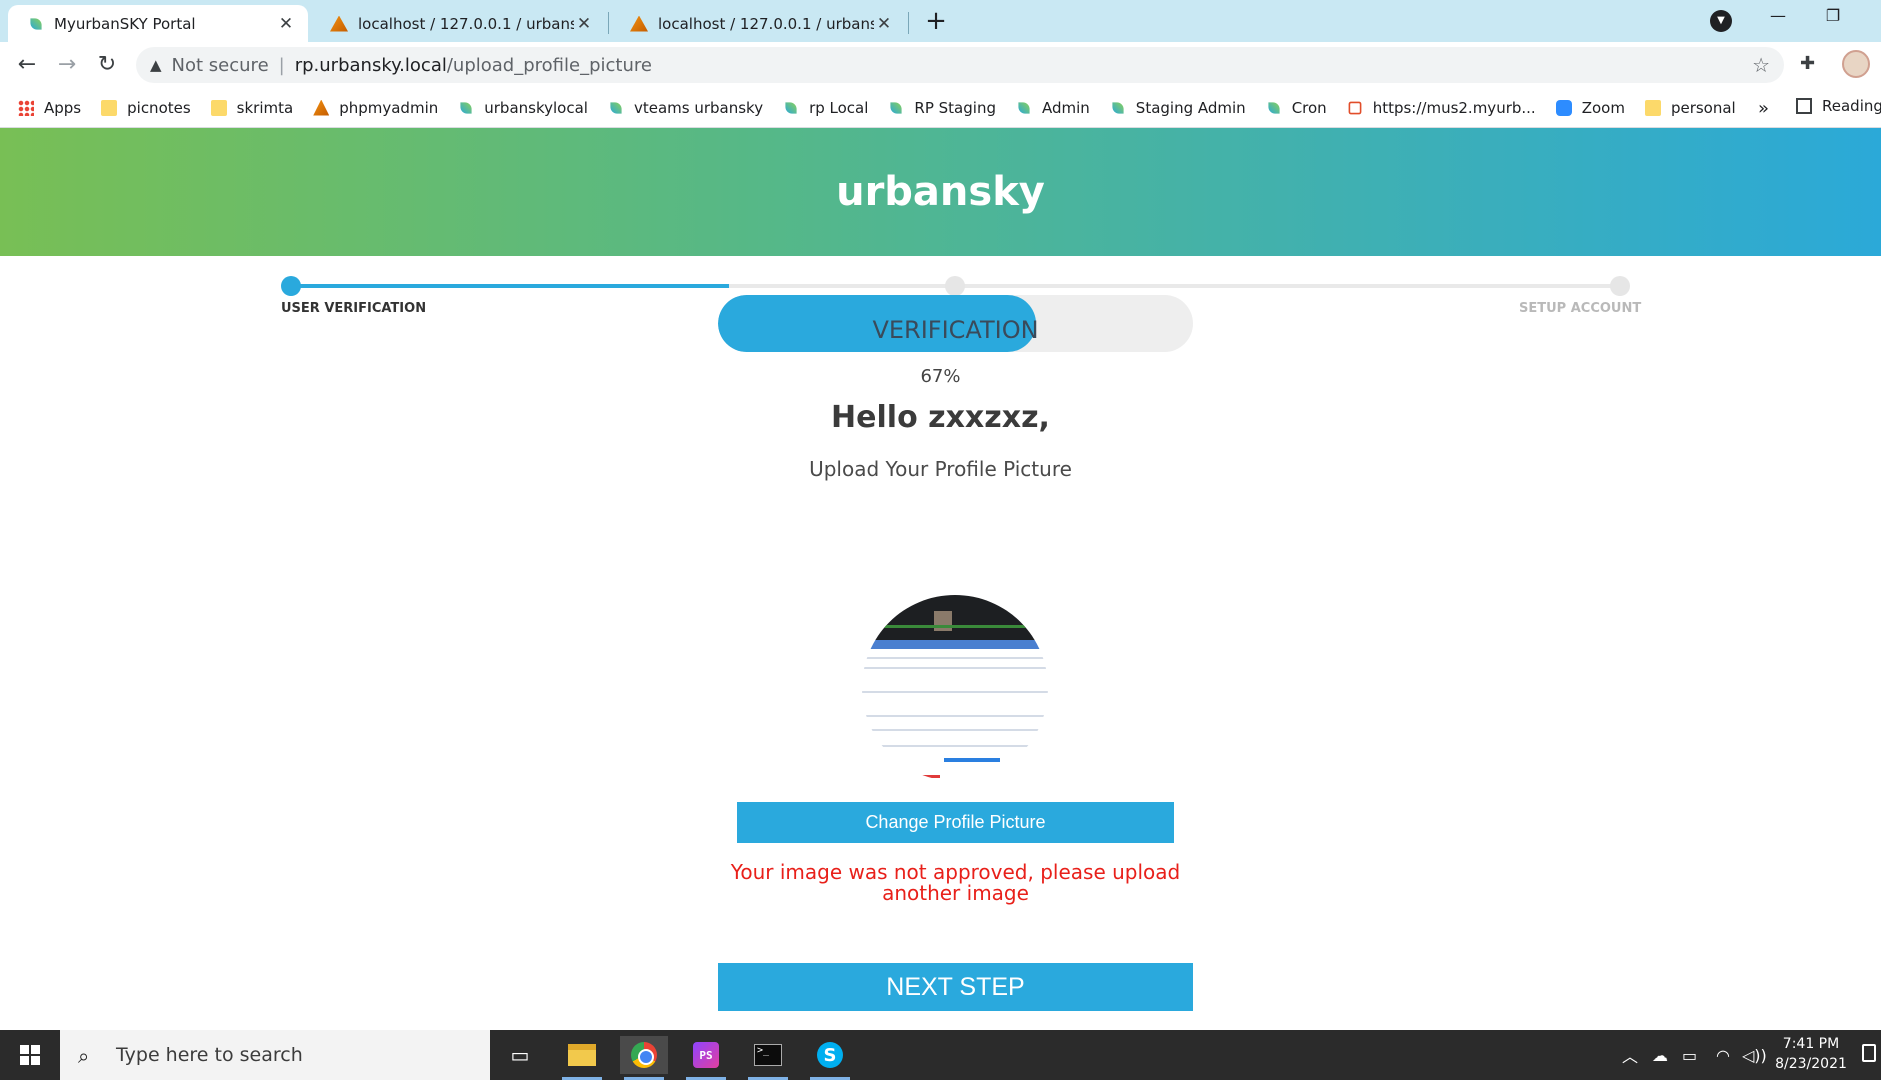  I want to click on site-header: urbansky, so click(940, 192).